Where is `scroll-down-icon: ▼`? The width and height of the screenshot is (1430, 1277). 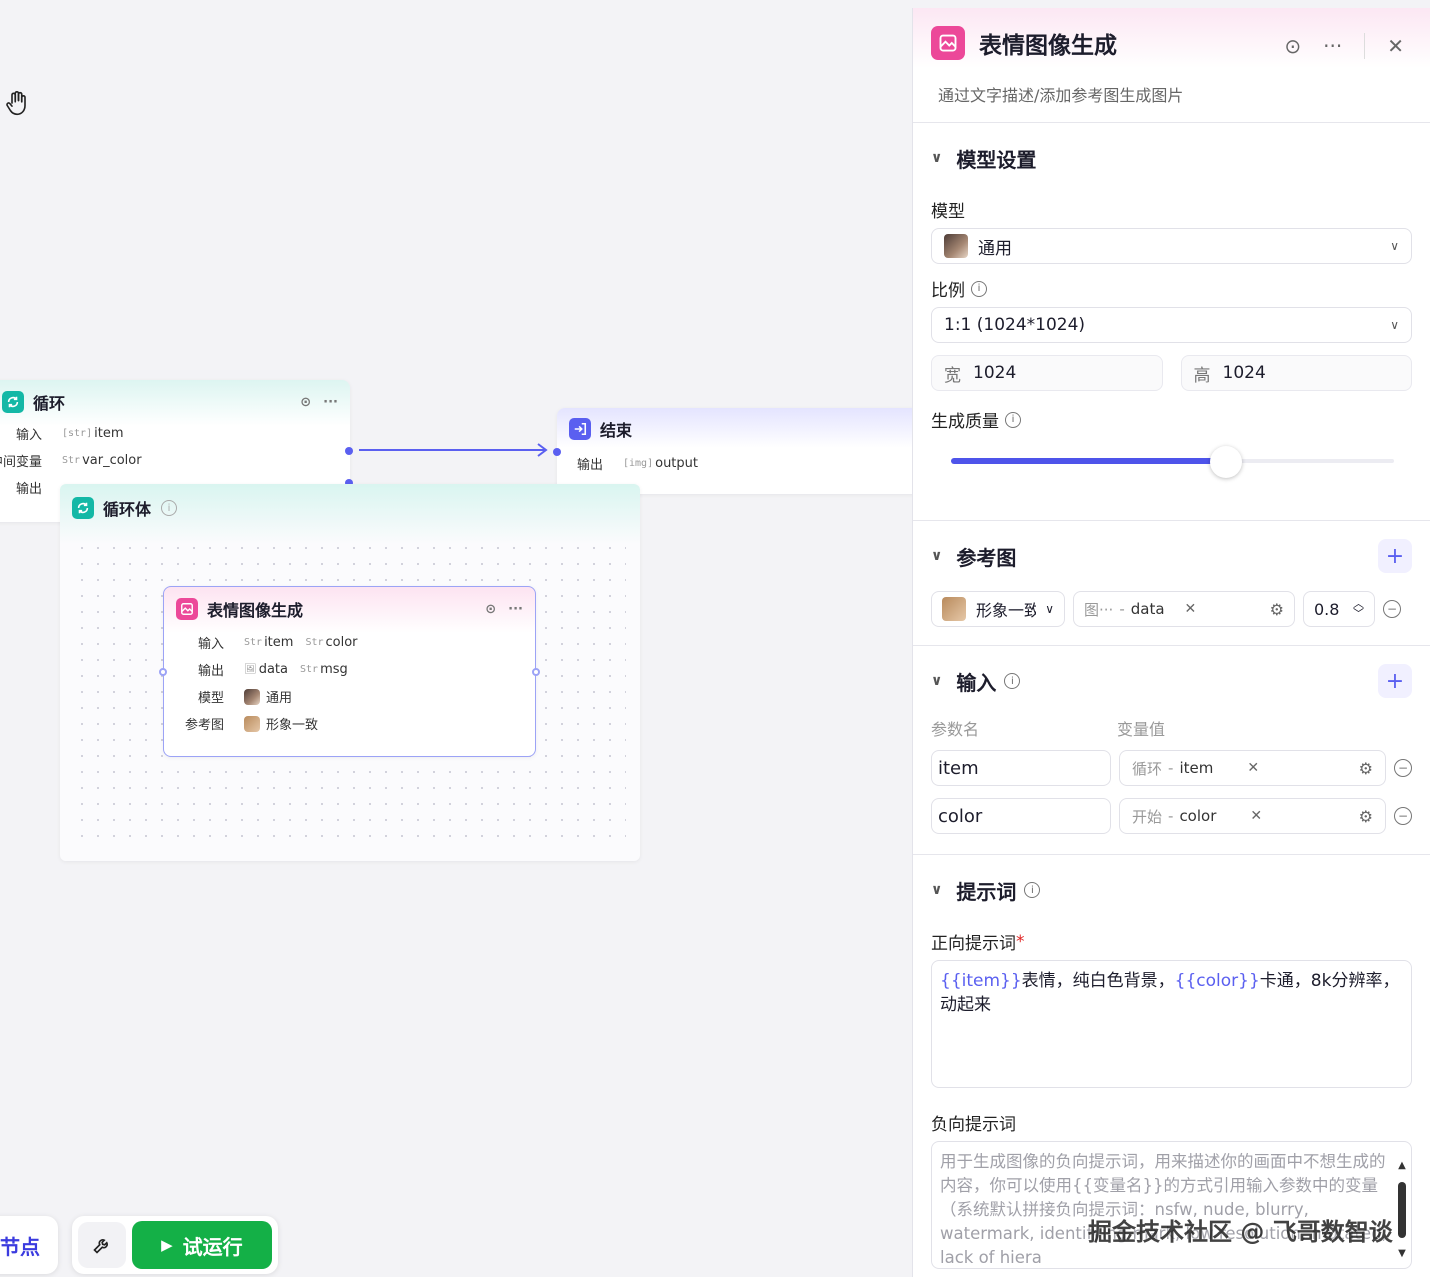
scroll-down-icon: ▼ is located at coordinates (1402, 1254).